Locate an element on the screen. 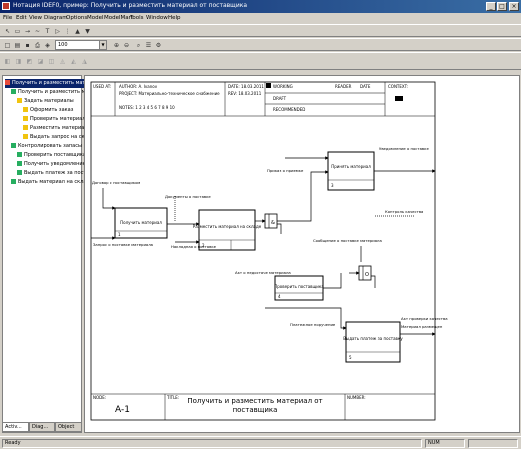  menu-diagram: Diagram is located at coordinates (56, 18).